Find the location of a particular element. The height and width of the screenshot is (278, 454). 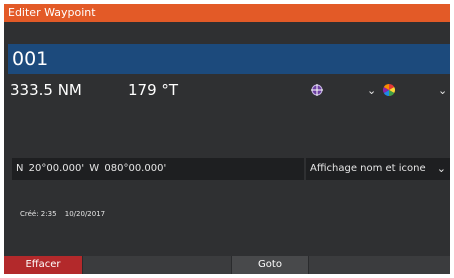

distance-value: 333.5 NM is located at coordinates (46, 90).